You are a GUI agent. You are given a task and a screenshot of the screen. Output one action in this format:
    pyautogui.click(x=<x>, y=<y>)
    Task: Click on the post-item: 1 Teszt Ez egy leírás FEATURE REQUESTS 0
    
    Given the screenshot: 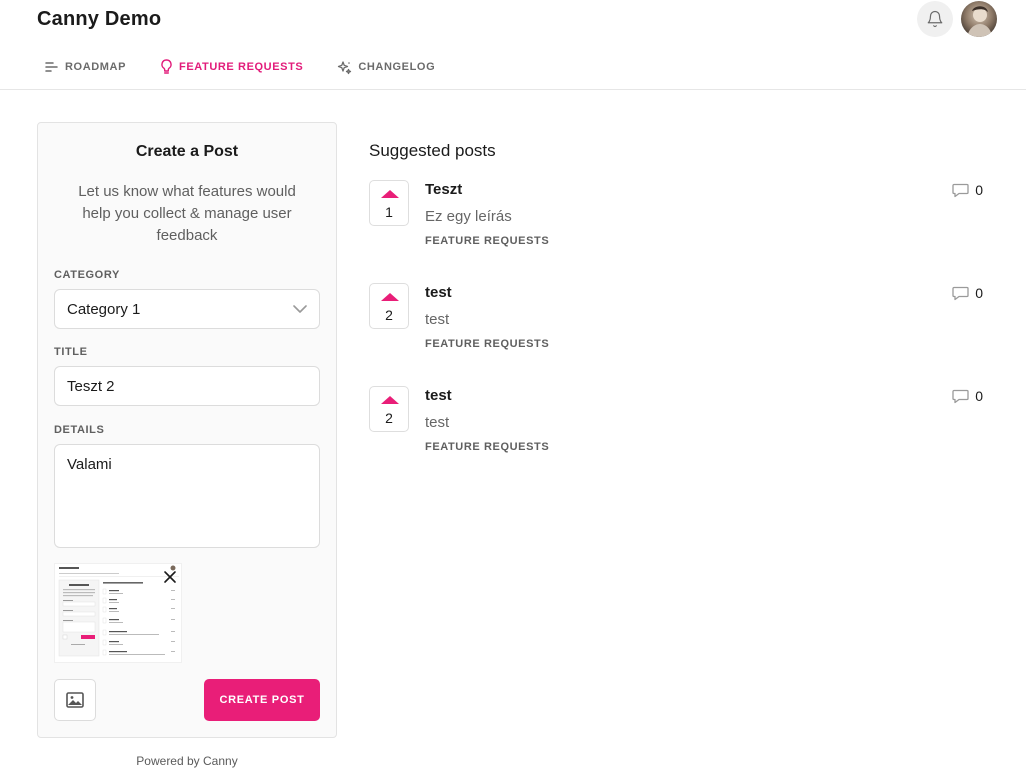 What is the action you would take?
    pyautogui.click(x=676, y=220)
    